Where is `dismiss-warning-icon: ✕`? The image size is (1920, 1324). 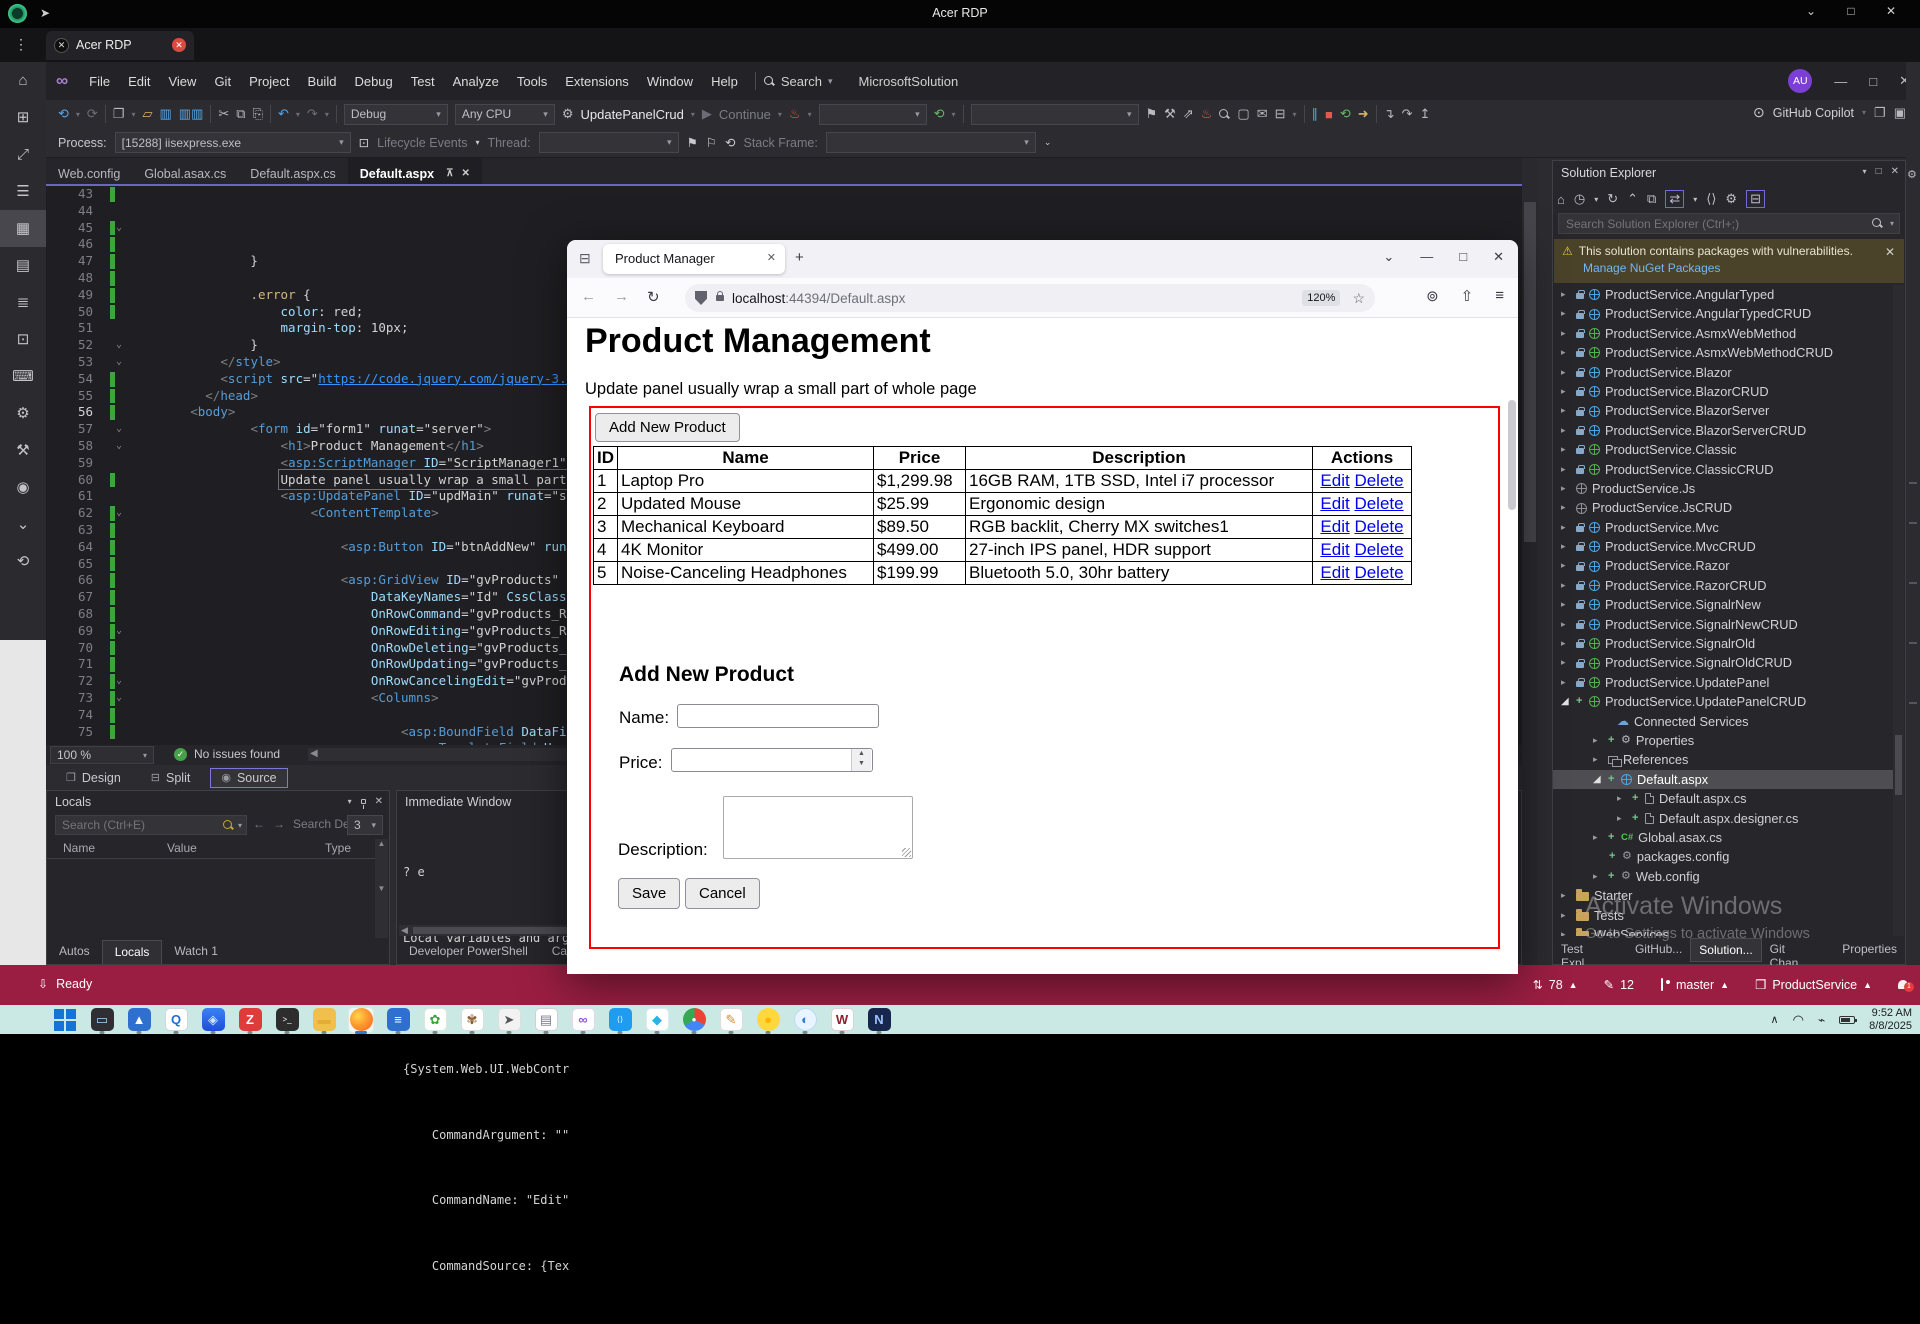 dismiss-warning-icon: ✕ is located at coordinates (1890, 252).